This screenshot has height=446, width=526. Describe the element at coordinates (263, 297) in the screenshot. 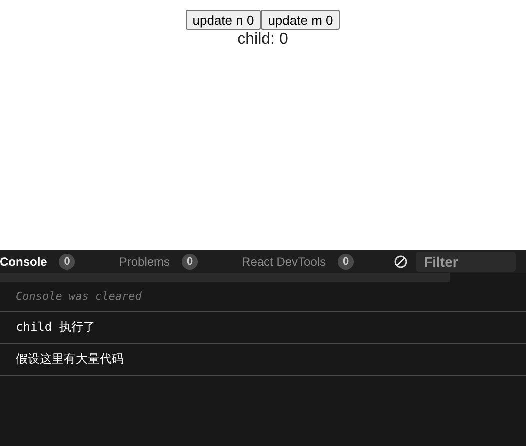

I see `console-message: Console was cleared` at that location.